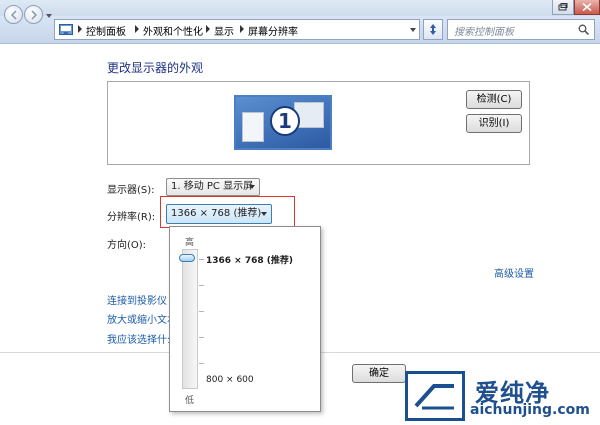  Describe the element at coordinates (583, 29) in the screenshot. I see `search-icon` at that location.